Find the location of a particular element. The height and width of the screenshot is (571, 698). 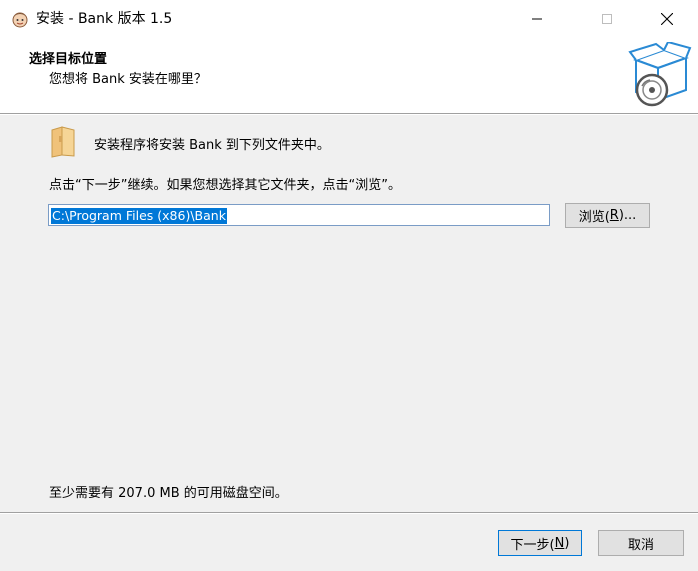

folder-icon is located at coordinates (63, 142).